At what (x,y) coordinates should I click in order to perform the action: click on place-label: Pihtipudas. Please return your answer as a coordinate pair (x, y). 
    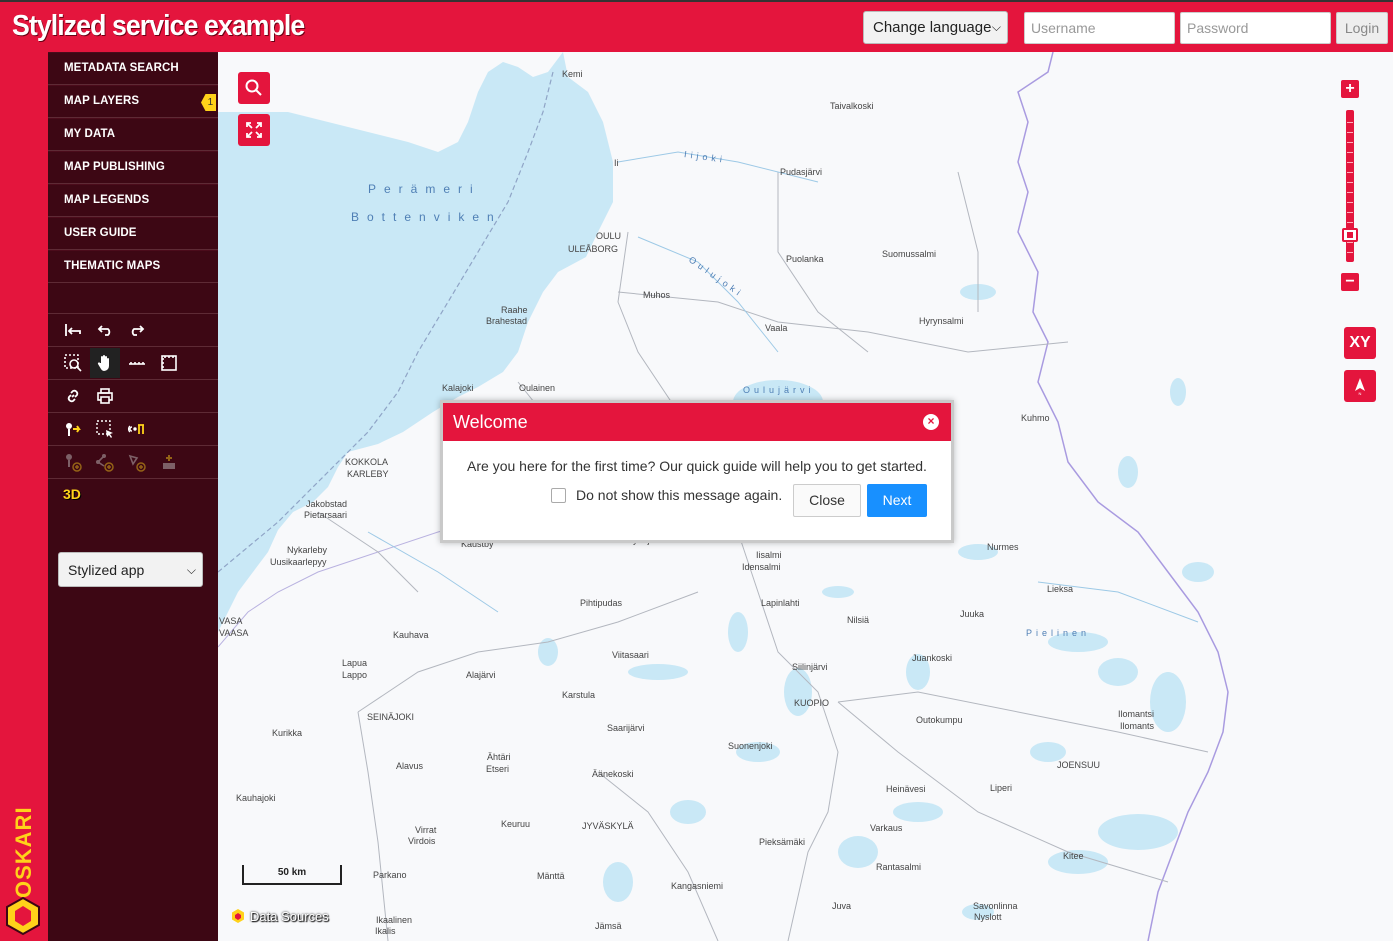
    Looking at the image, I should click on (601, 603).